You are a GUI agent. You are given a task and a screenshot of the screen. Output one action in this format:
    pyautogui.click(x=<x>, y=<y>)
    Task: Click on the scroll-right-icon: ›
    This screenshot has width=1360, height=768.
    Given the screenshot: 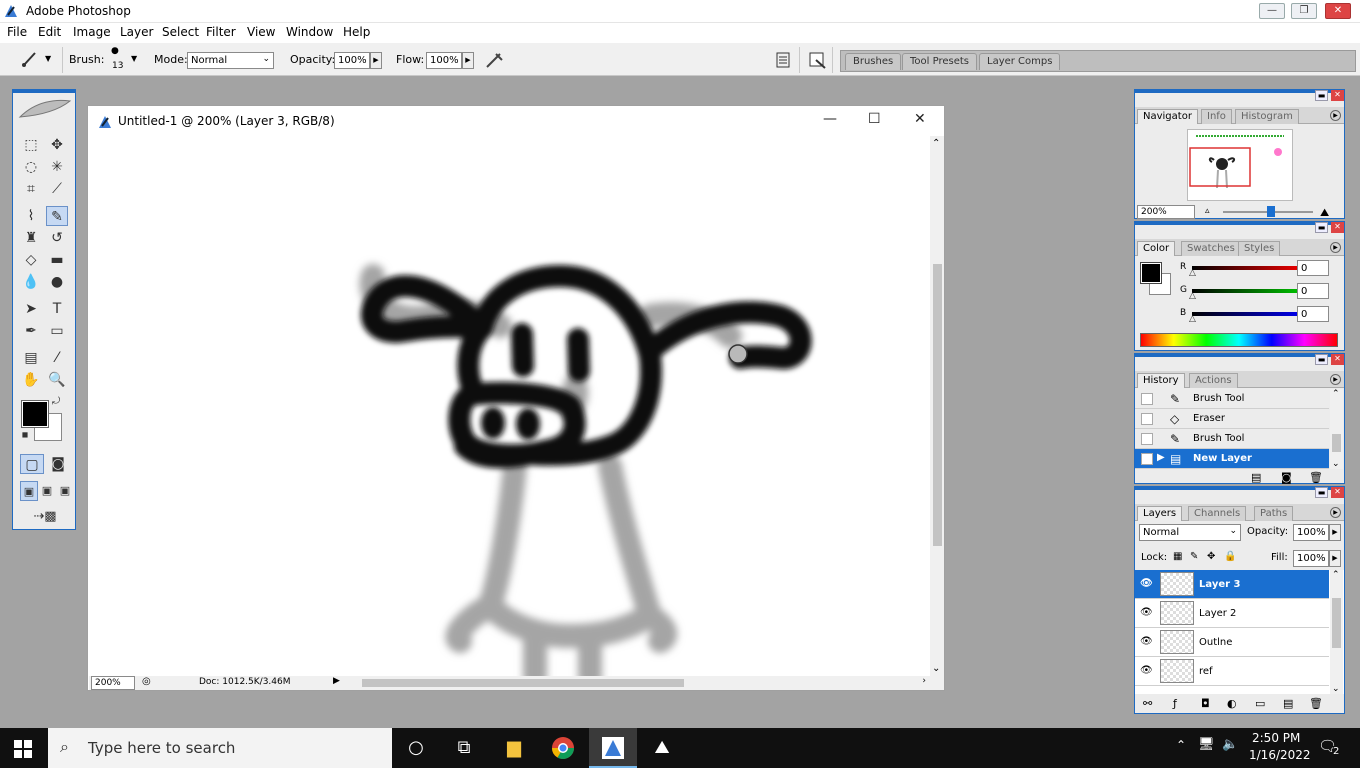 What is the action you would take?
    pyautogui.click(x=924, y=681)
    